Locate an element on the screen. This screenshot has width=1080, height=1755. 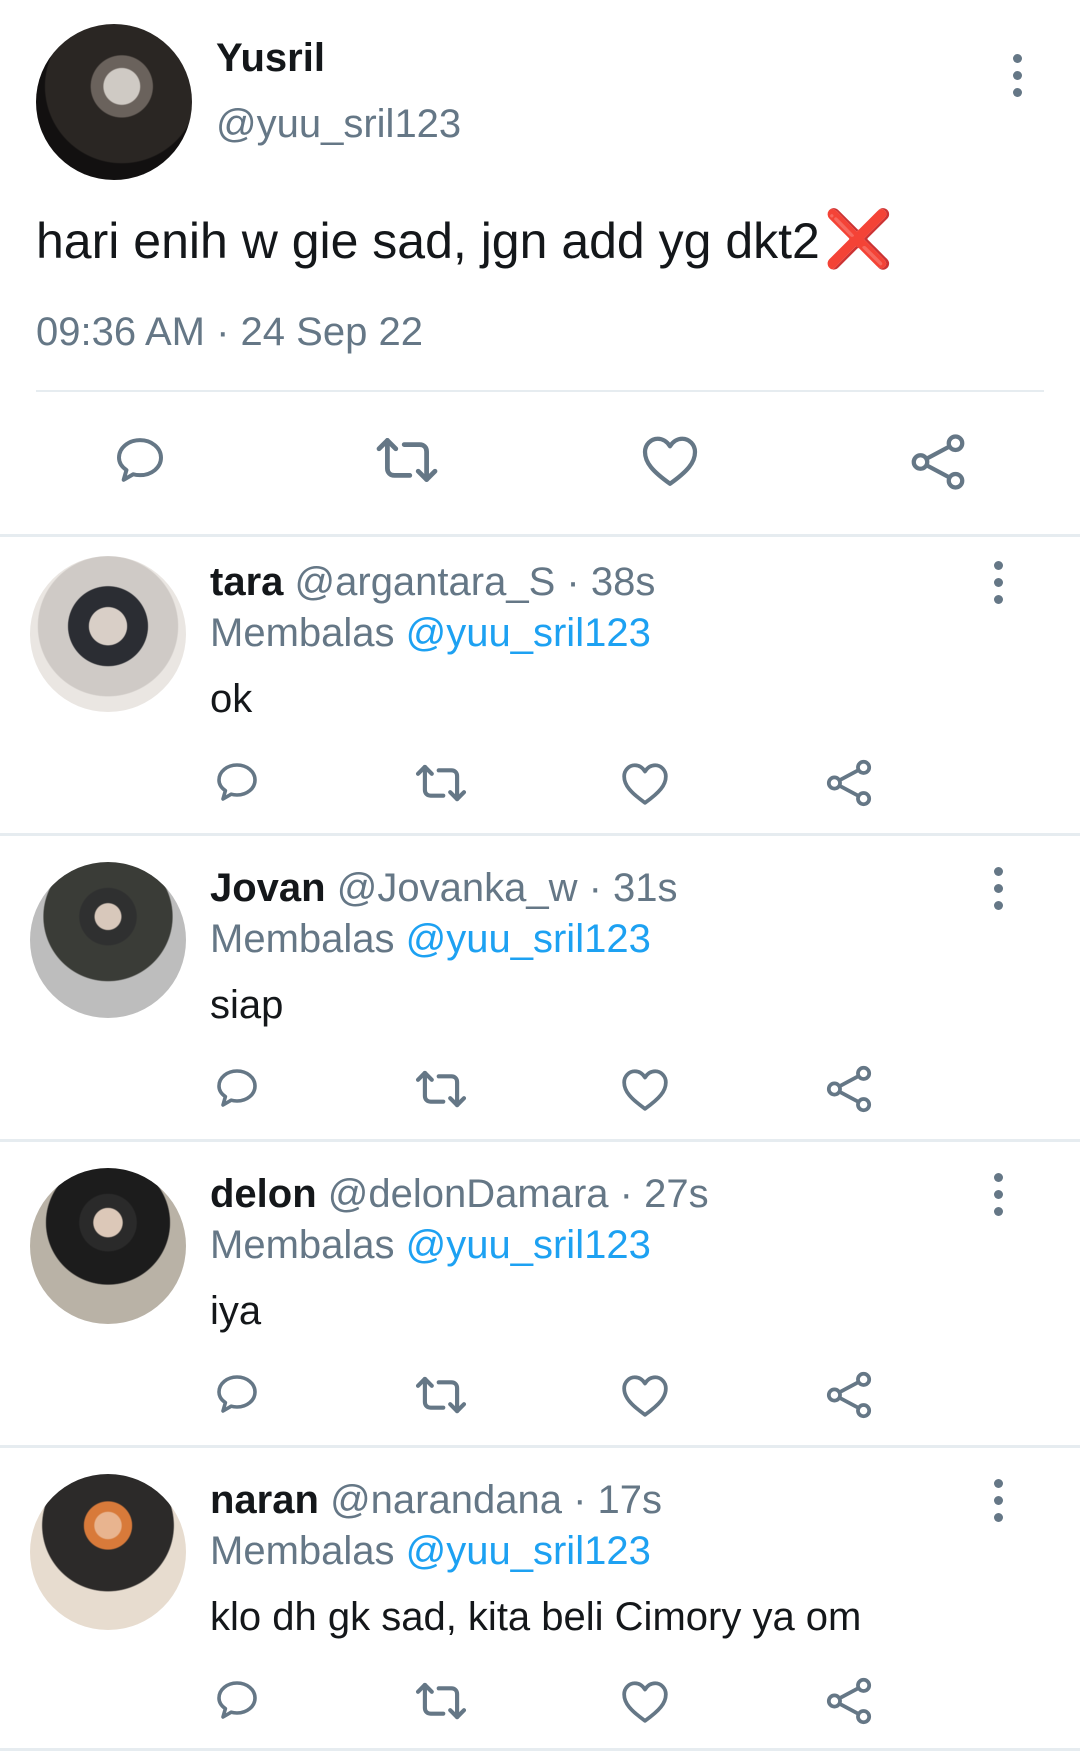
reply-text: iya is located at coordinates (236, 1311).